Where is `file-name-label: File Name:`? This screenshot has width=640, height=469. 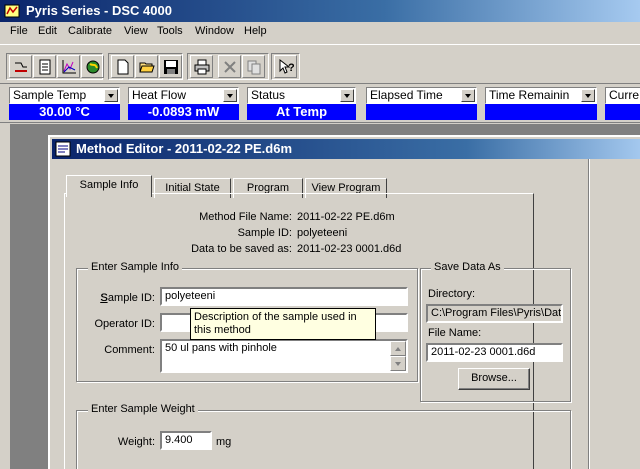 file-name-label: File Name: is located at coordinates (455, 333).